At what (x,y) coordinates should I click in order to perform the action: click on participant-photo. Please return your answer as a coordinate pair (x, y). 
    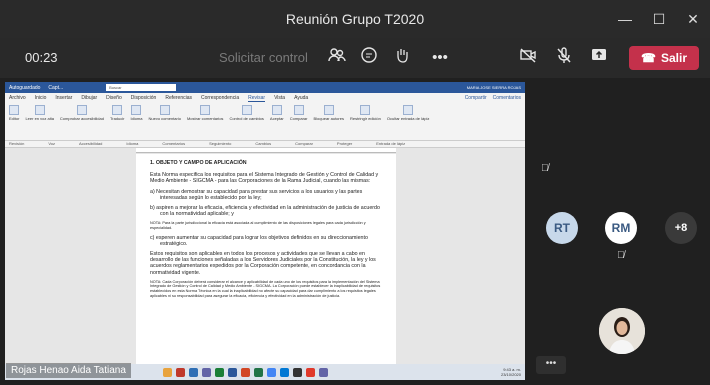
    Looking at the image, I should click on (622, 331).